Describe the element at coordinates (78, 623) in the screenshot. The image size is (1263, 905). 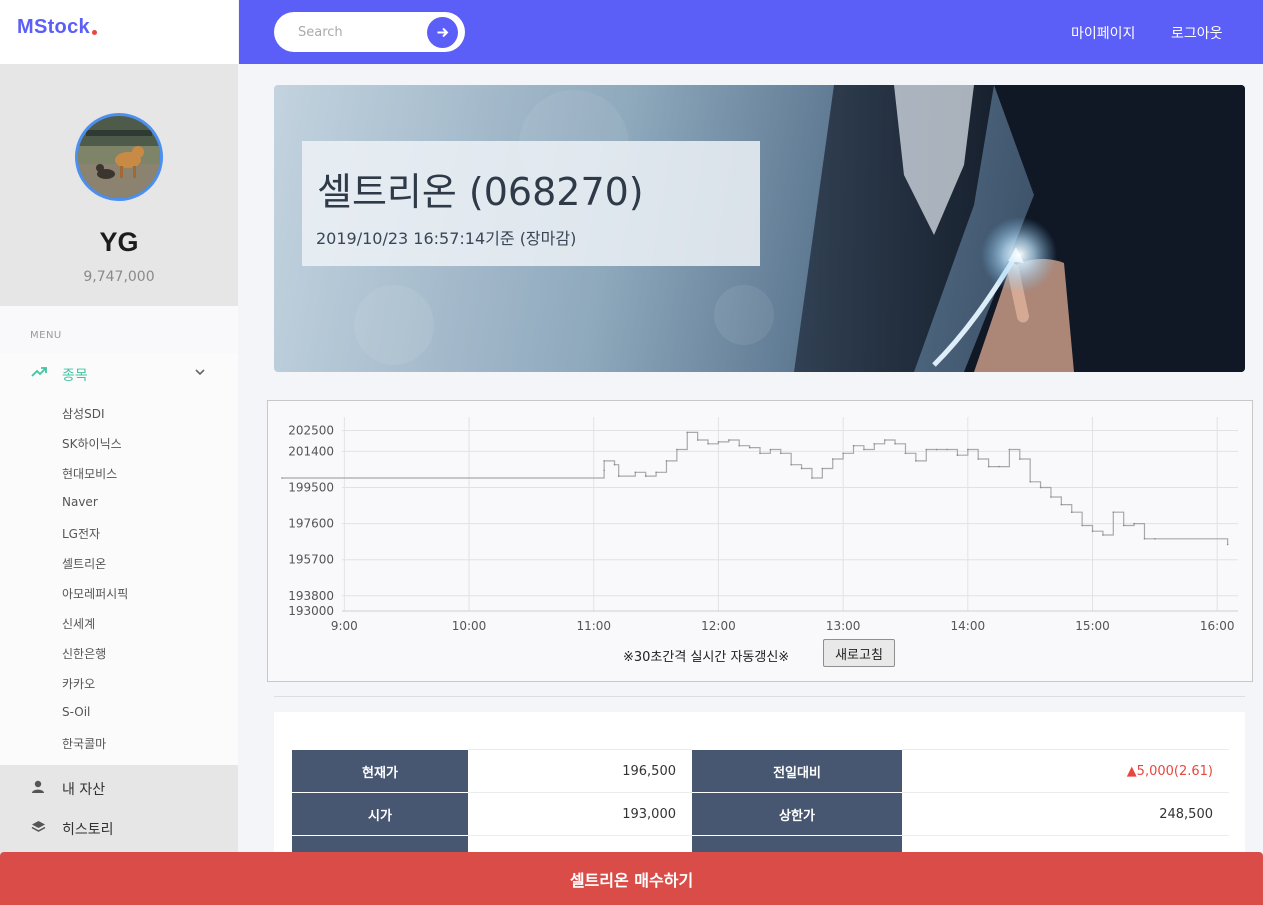
I see `stock-item: 신세계` at that location.